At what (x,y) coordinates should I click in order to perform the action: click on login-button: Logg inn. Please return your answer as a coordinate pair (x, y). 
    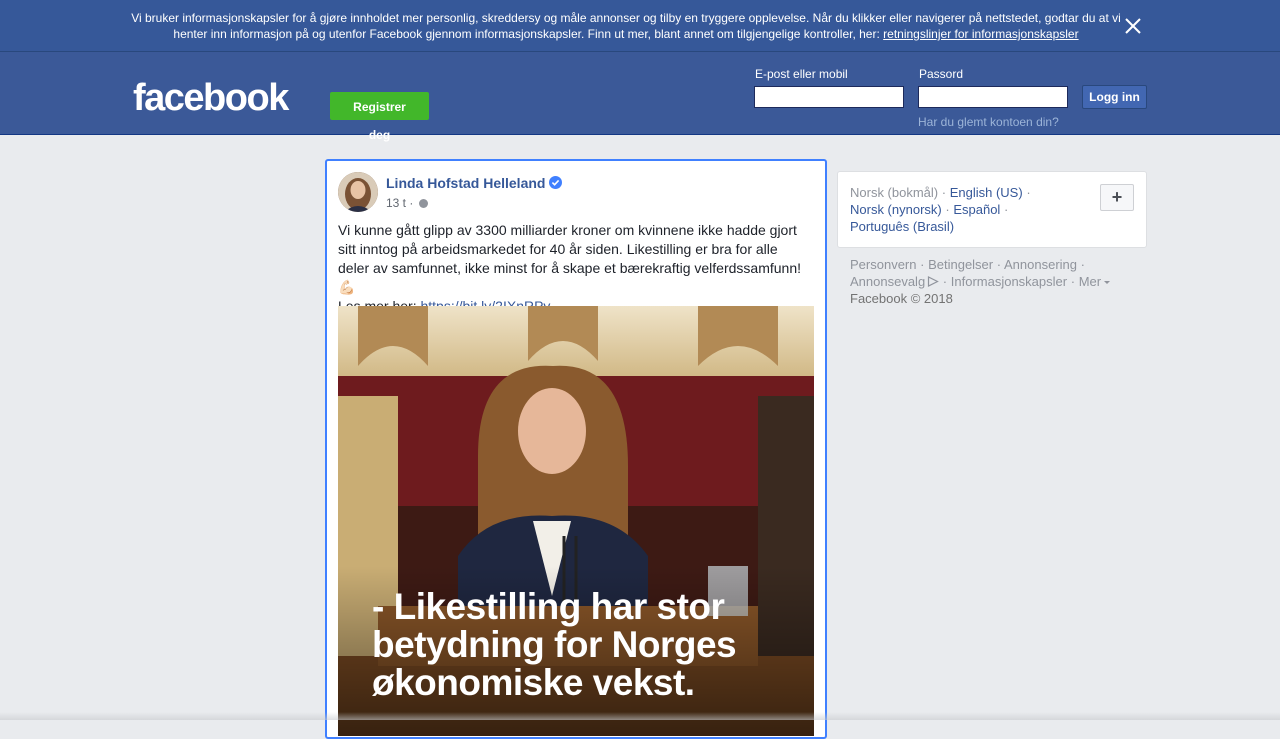
    Looking at the image, I should click on (1114, 97).